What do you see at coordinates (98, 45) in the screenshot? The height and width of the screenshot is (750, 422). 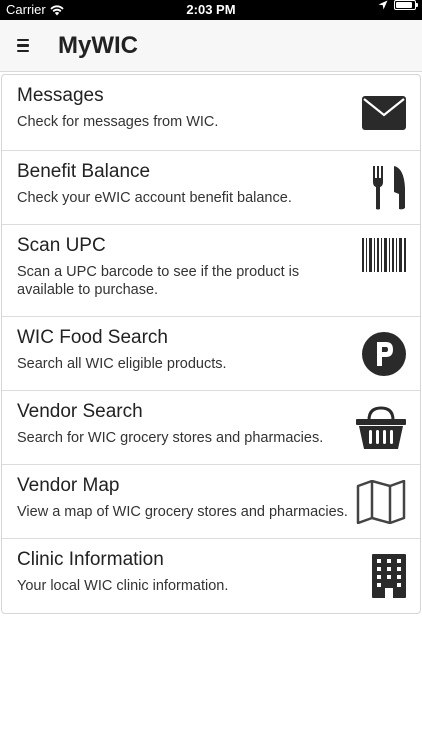 I see `page-title: MyWIC` at bounding box center [98, 45].